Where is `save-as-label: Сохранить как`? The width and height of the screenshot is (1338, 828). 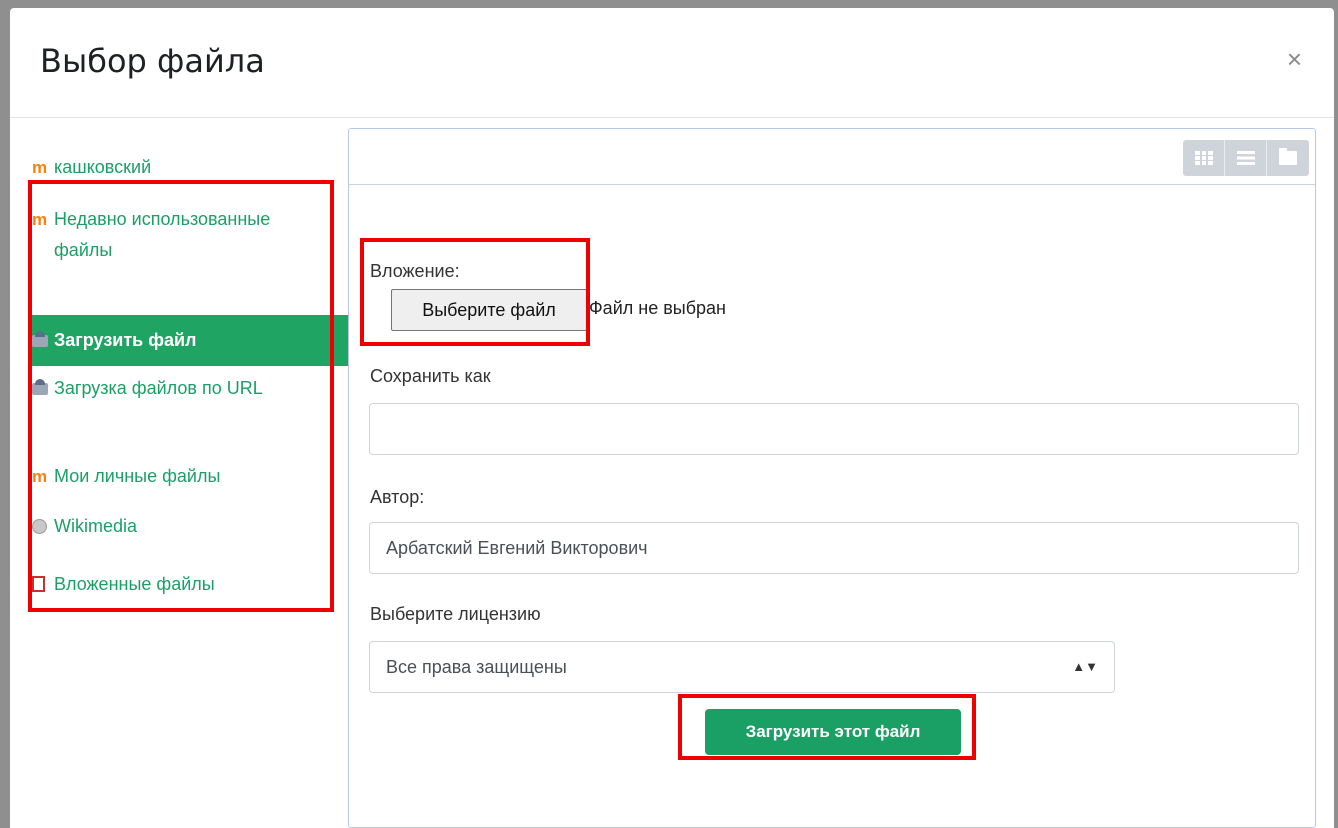 save-as-label: Сохранить как is located at coordinates (430, 376).